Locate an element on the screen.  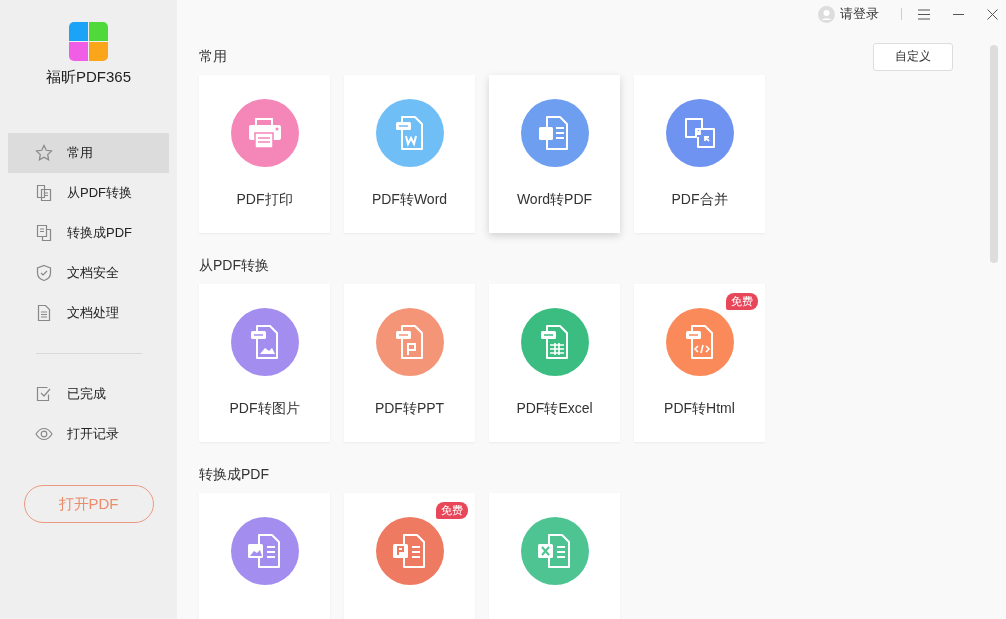
tool-card: PDF合并 is located at coordinates (699, 154).